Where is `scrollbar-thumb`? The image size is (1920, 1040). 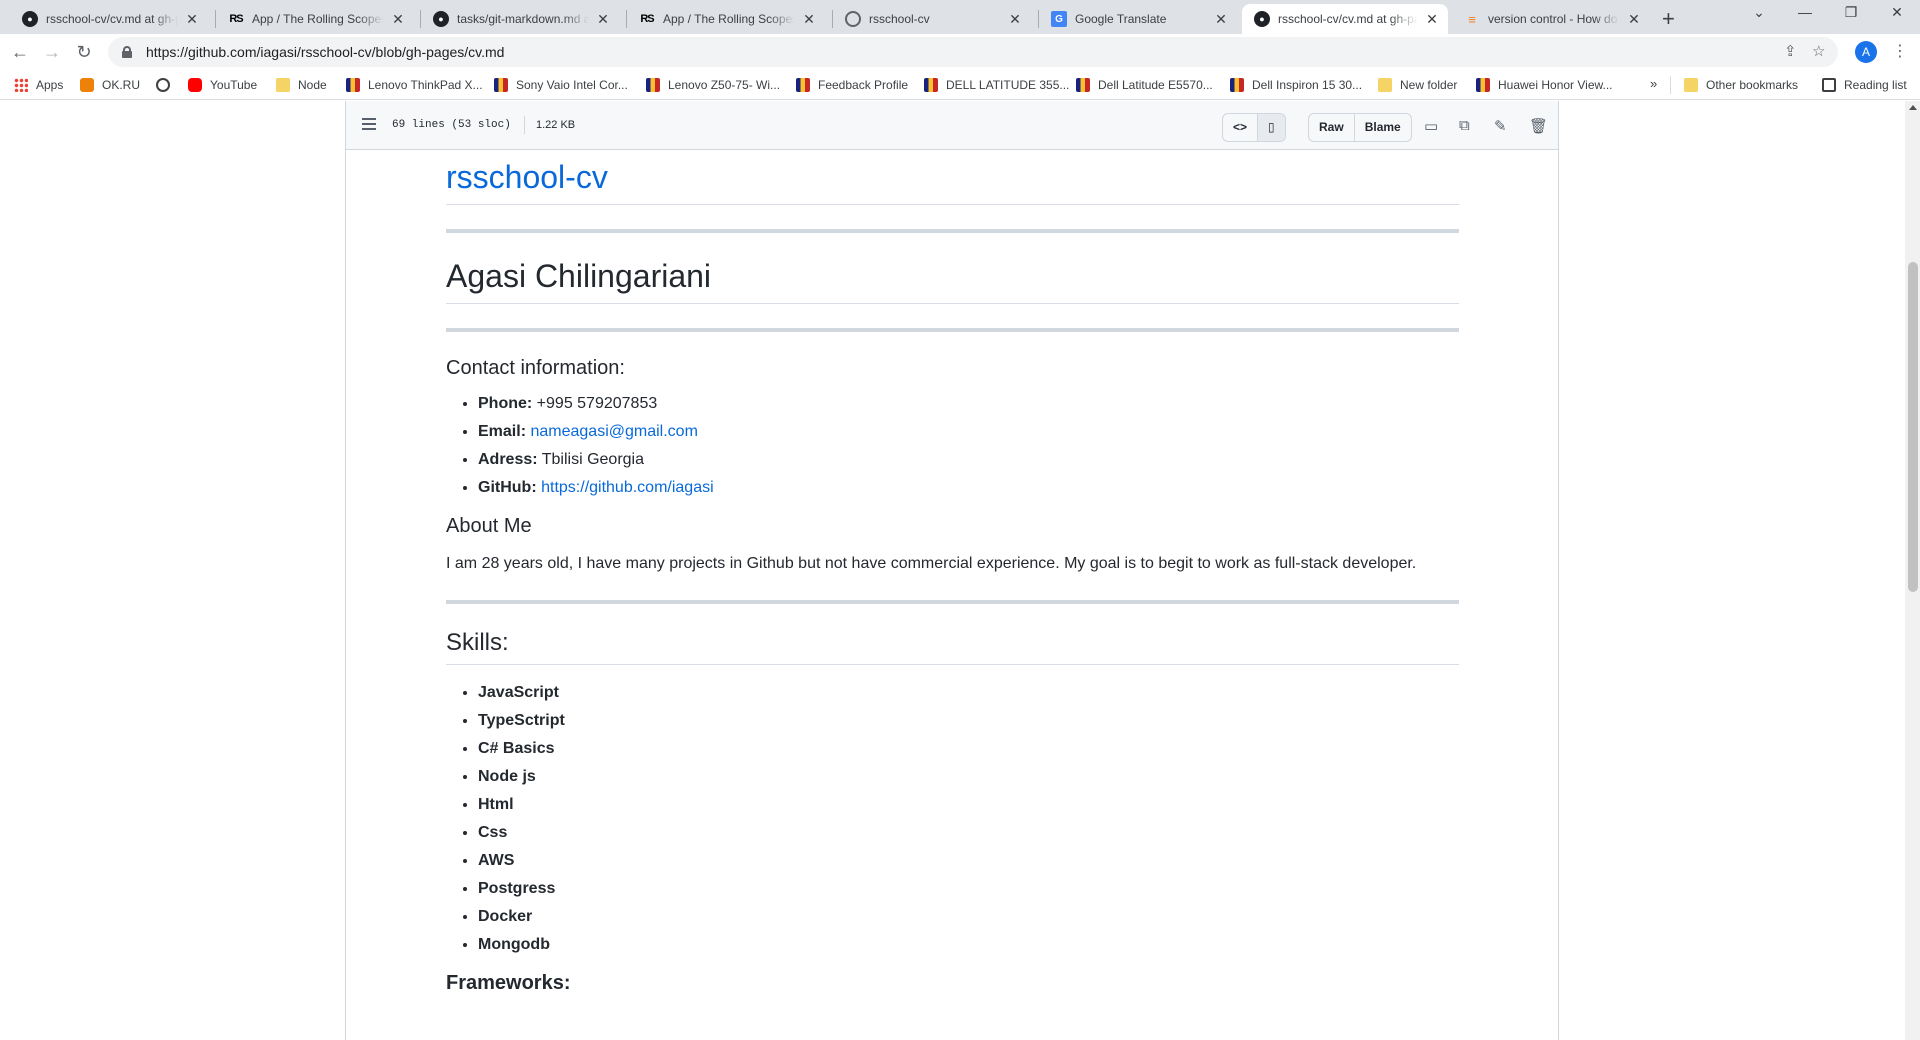 scrollbar-thumb is located at coordinates (1913, 427).